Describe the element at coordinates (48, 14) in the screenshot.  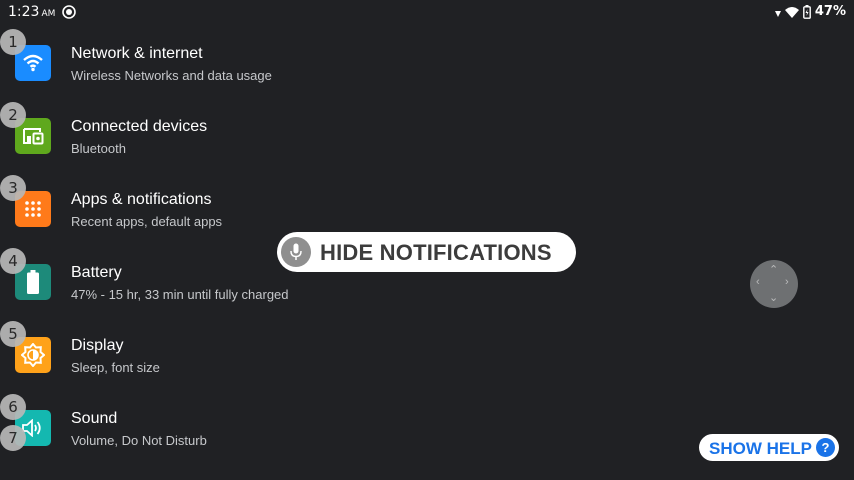
I see `clock-ampm: AM` at that location.